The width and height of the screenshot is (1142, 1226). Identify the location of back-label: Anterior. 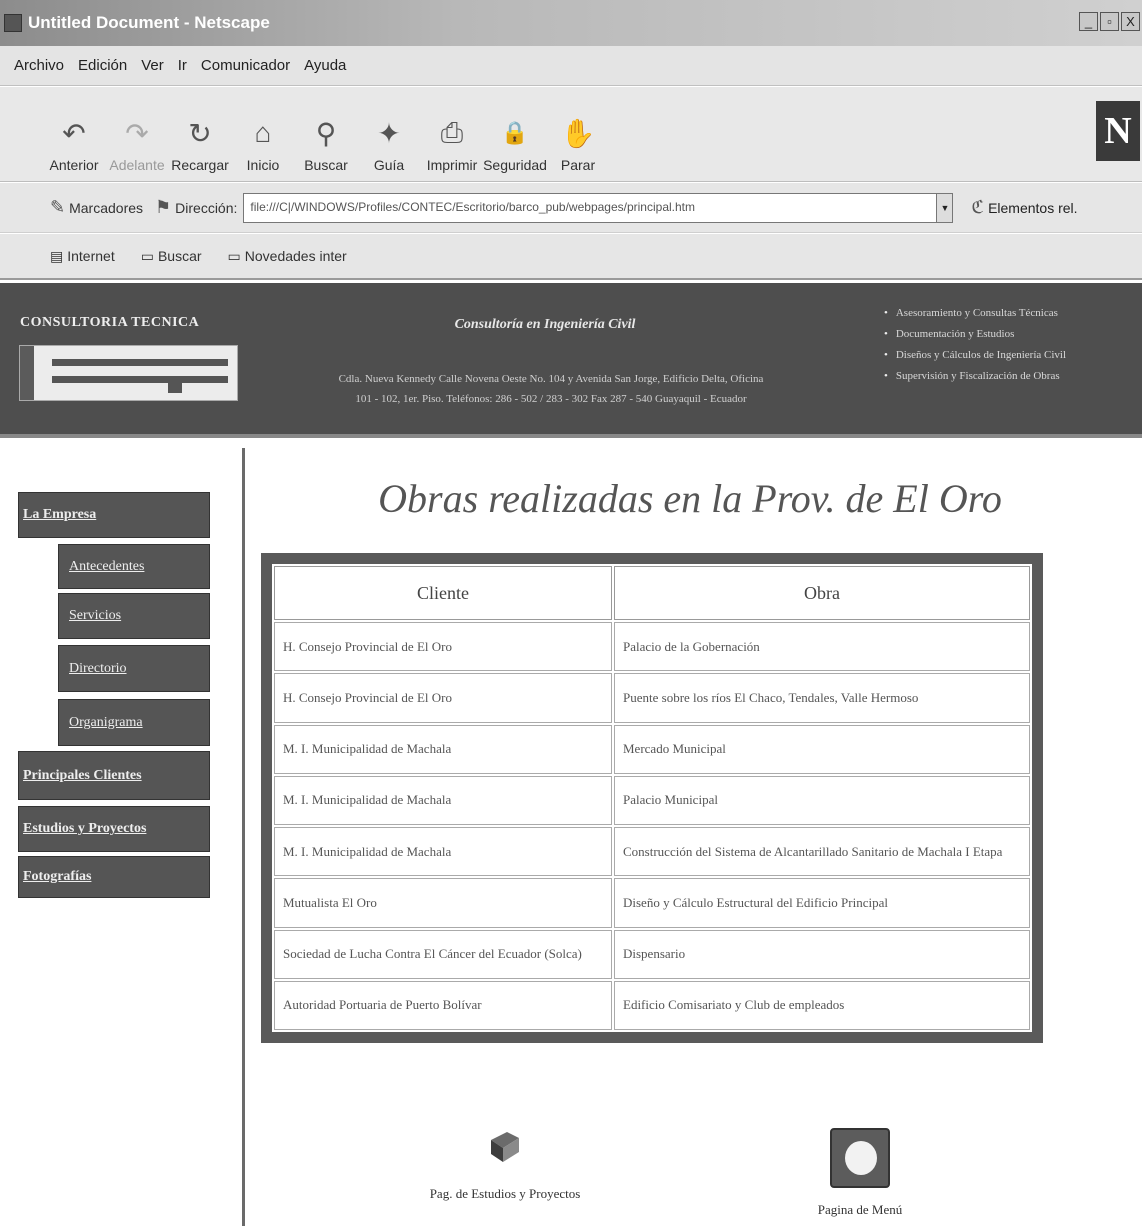
(74, 165).